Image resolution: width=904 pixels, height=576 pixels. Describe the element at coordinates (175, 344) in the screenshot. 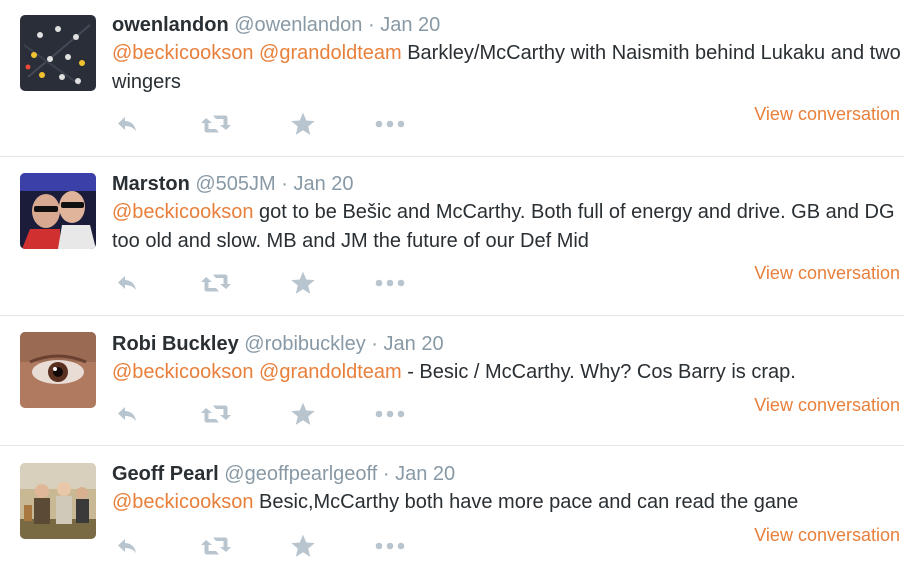

I see `user-name: Robi Buckley` at that location.